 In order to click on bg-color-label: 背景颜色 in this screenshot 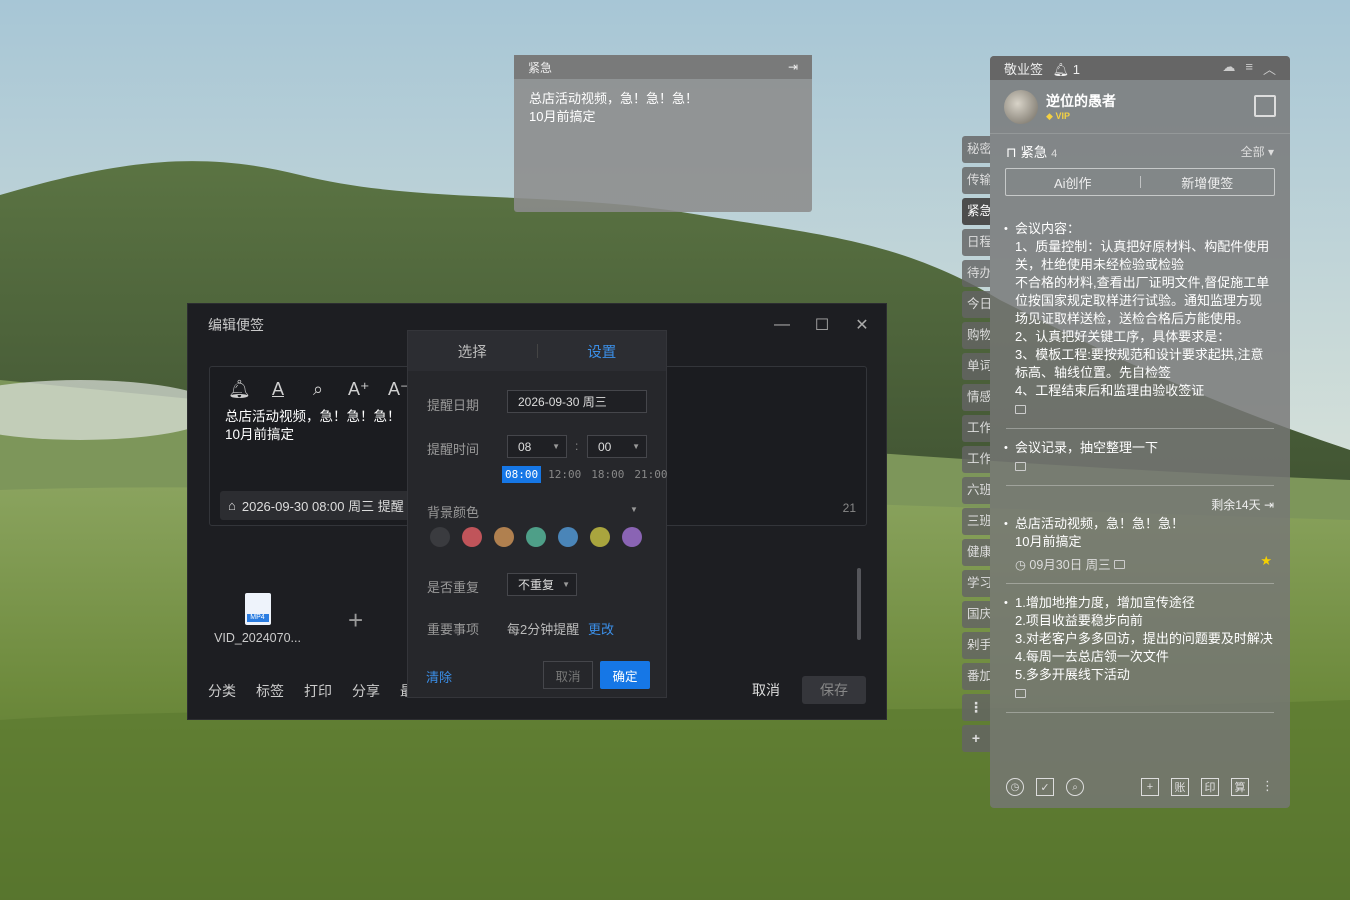, I will do `click(453, 512)`.